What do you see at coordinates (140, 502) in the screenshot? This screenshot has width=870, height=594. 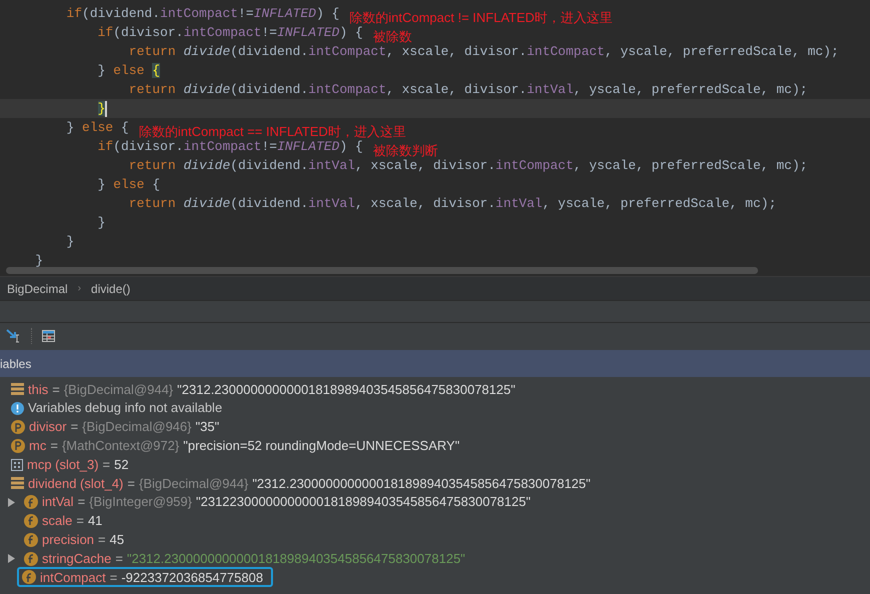 I see `variable-type: {BigInteger@959}` at bounding box center [140, 502].